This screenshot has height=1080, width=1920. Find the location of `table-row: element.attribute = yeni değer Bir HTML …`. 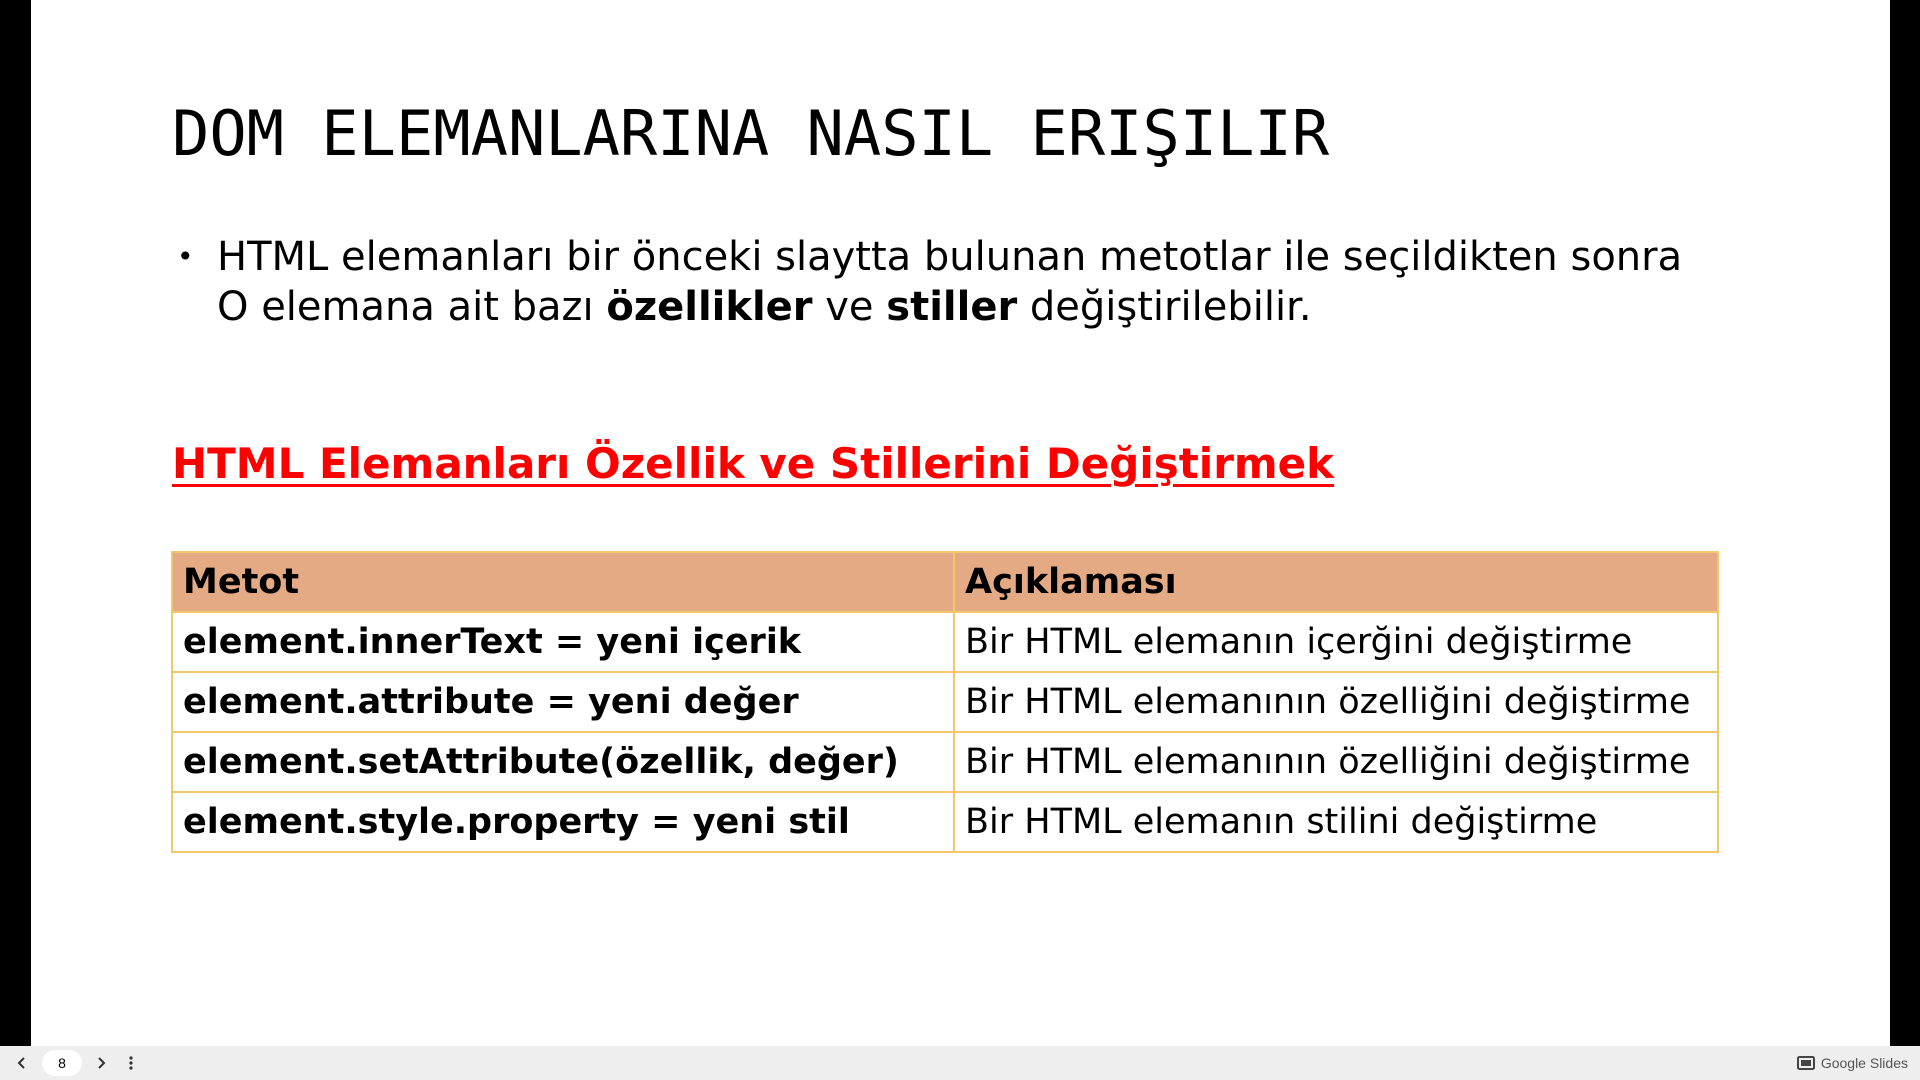

table-row: element.attribute = yeni değer Bir HTML … is located at coordinates (945, 702).